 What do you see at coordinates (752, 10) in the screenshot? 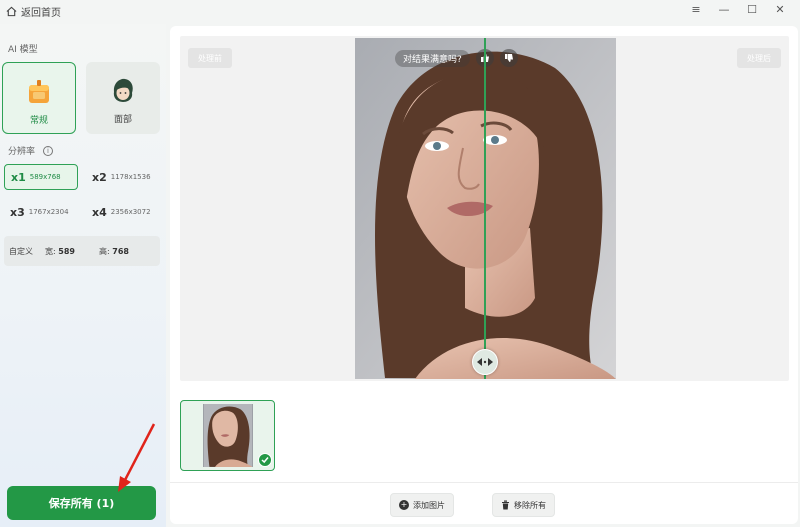
I see `maximize-icon: ☐` at bounding box center [752, 10].